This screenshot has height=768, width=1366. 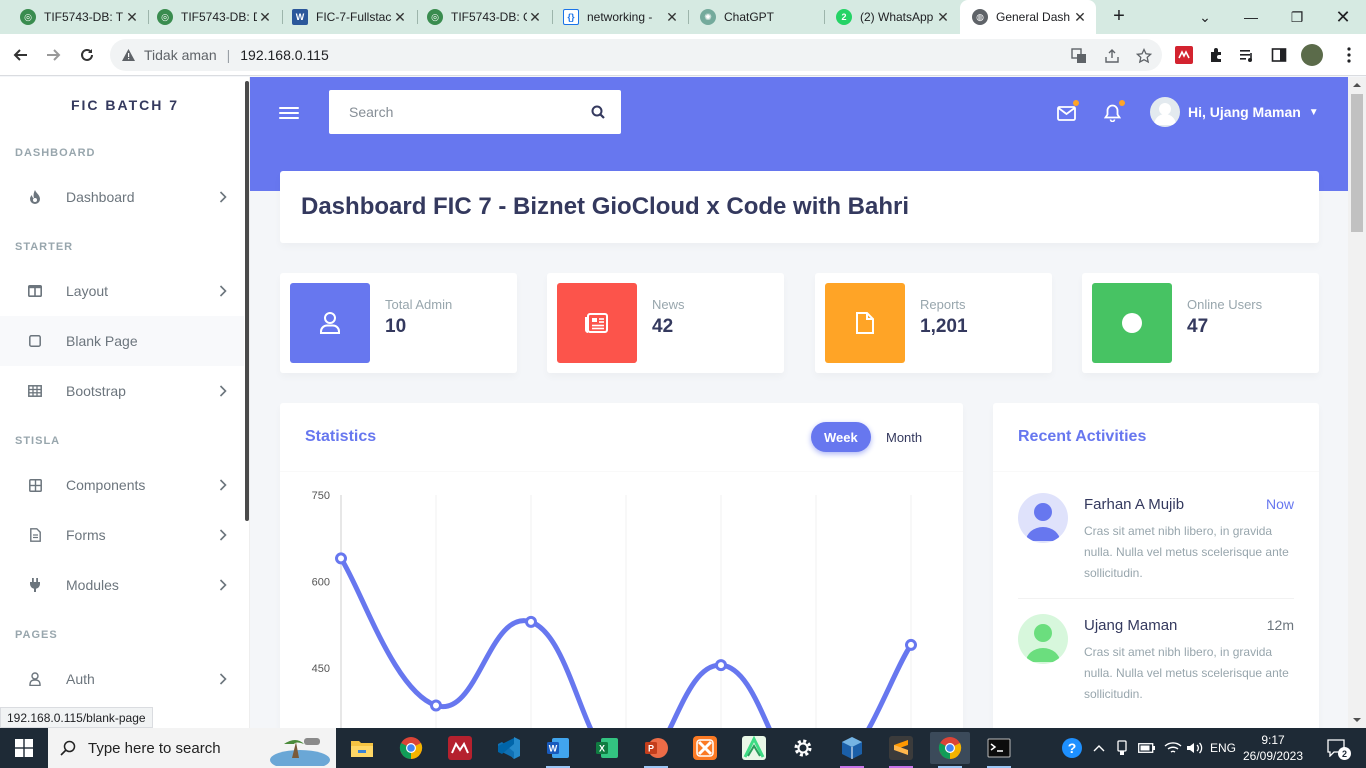 I want to click on envelope-icon, so click(x=1067, y=112).